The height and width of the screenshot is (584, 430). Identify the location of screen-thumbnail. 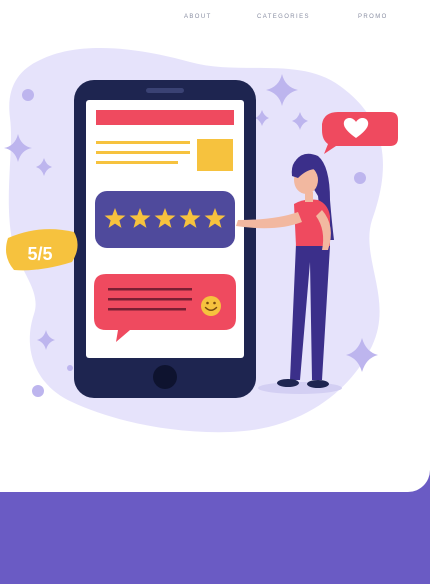
(215, 155).